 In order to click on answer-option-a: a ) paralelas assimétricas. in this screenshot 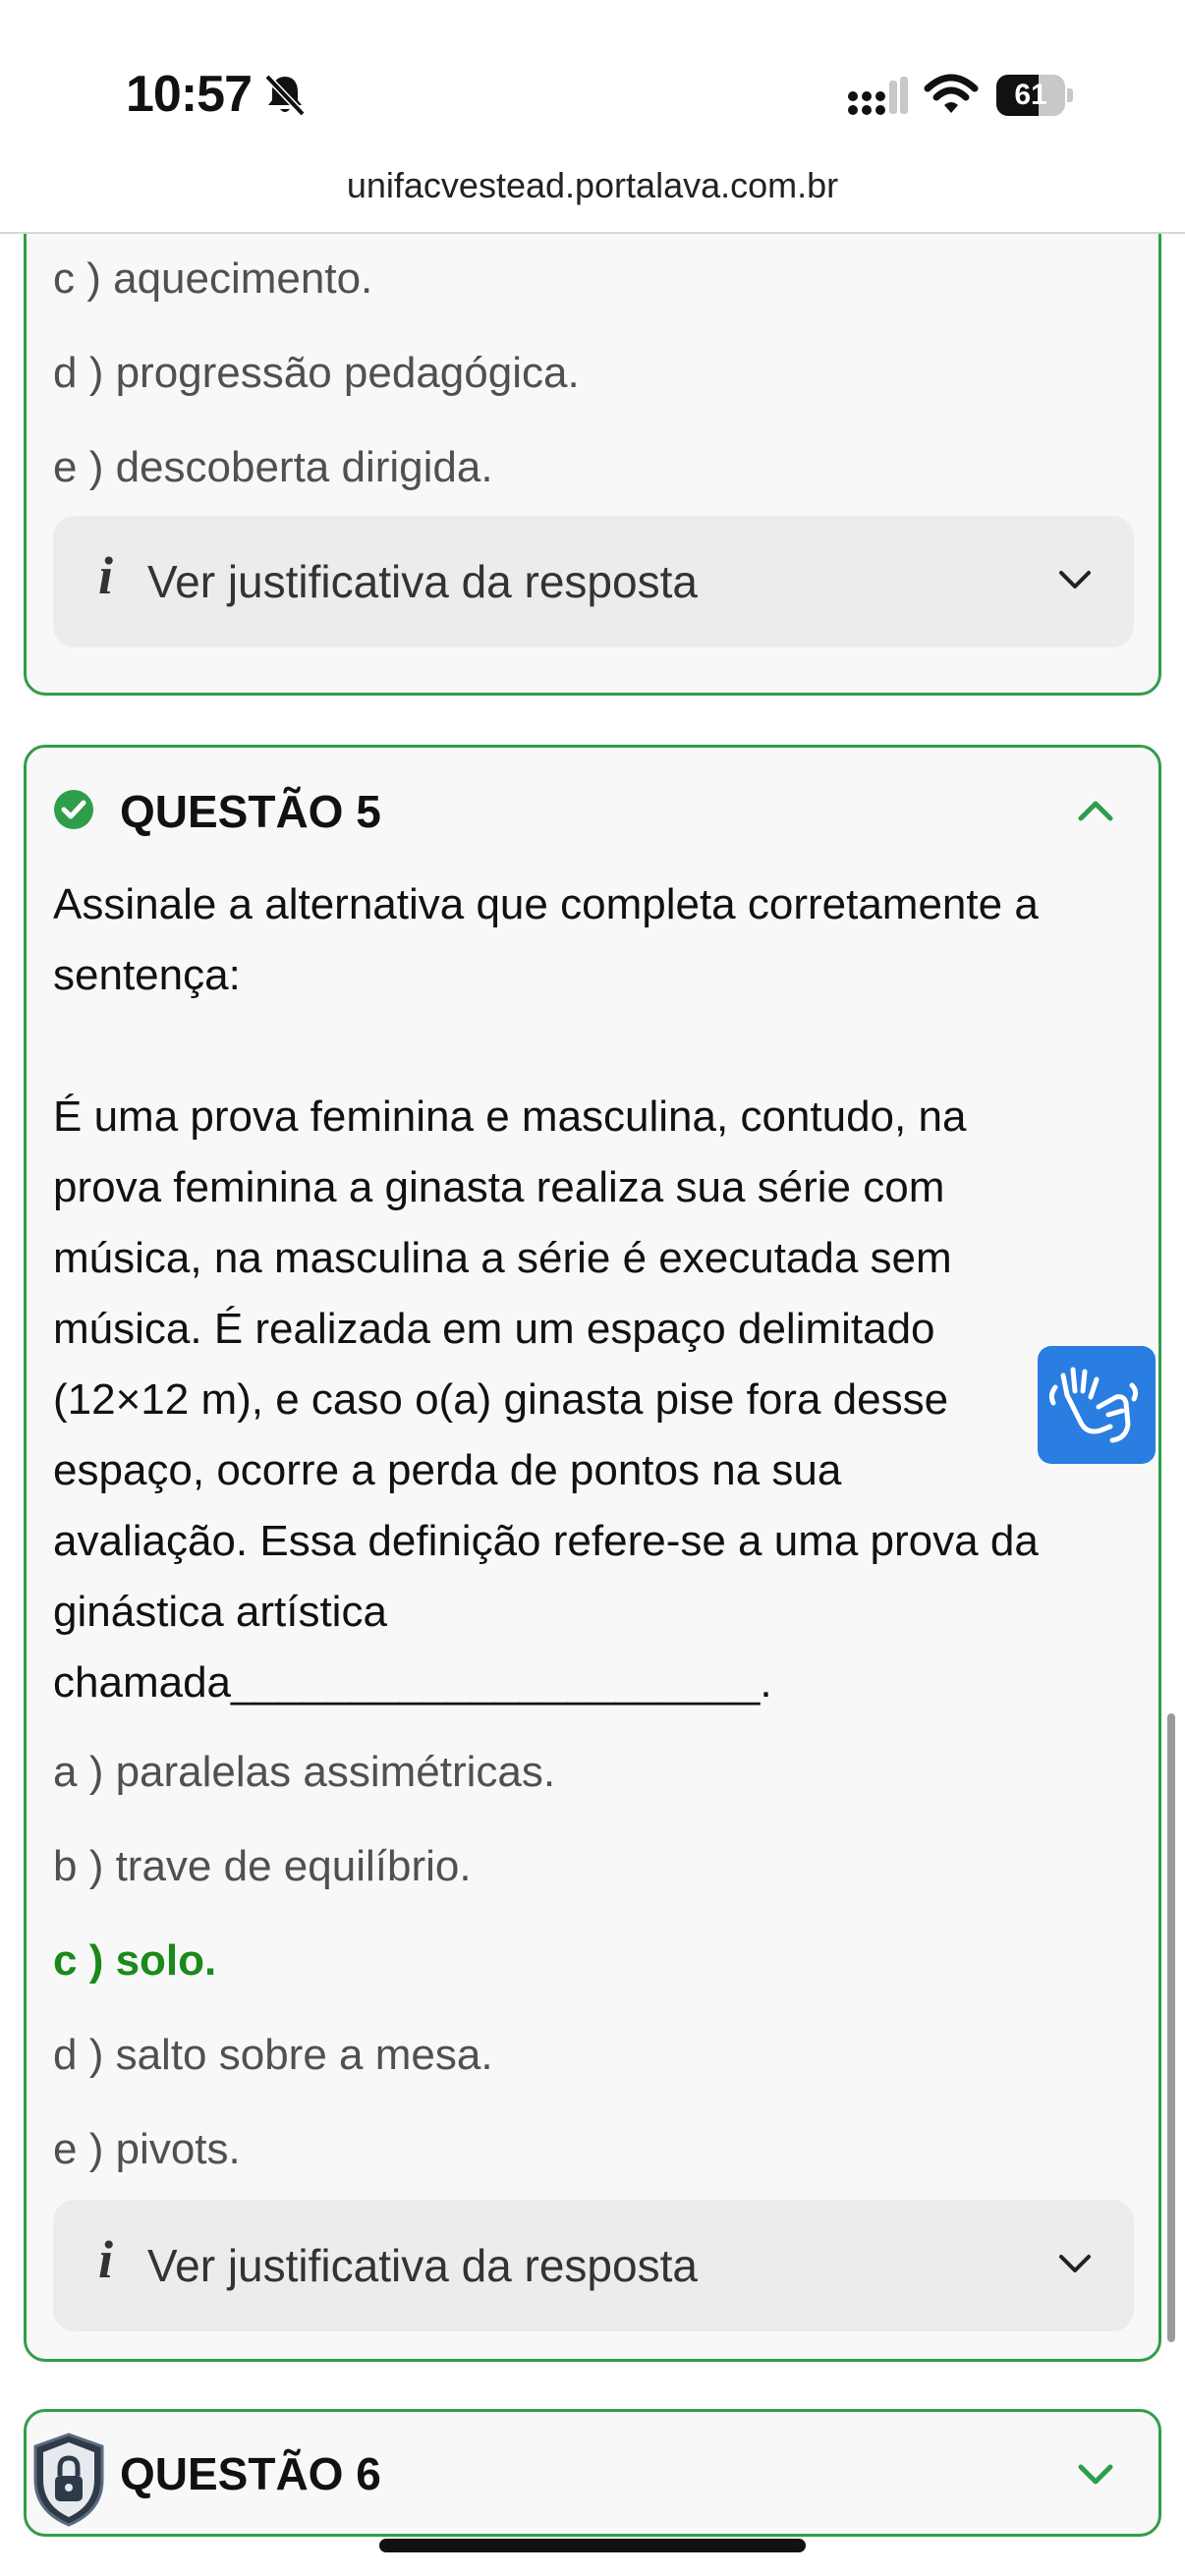, I will do `click(305, 1772)`.